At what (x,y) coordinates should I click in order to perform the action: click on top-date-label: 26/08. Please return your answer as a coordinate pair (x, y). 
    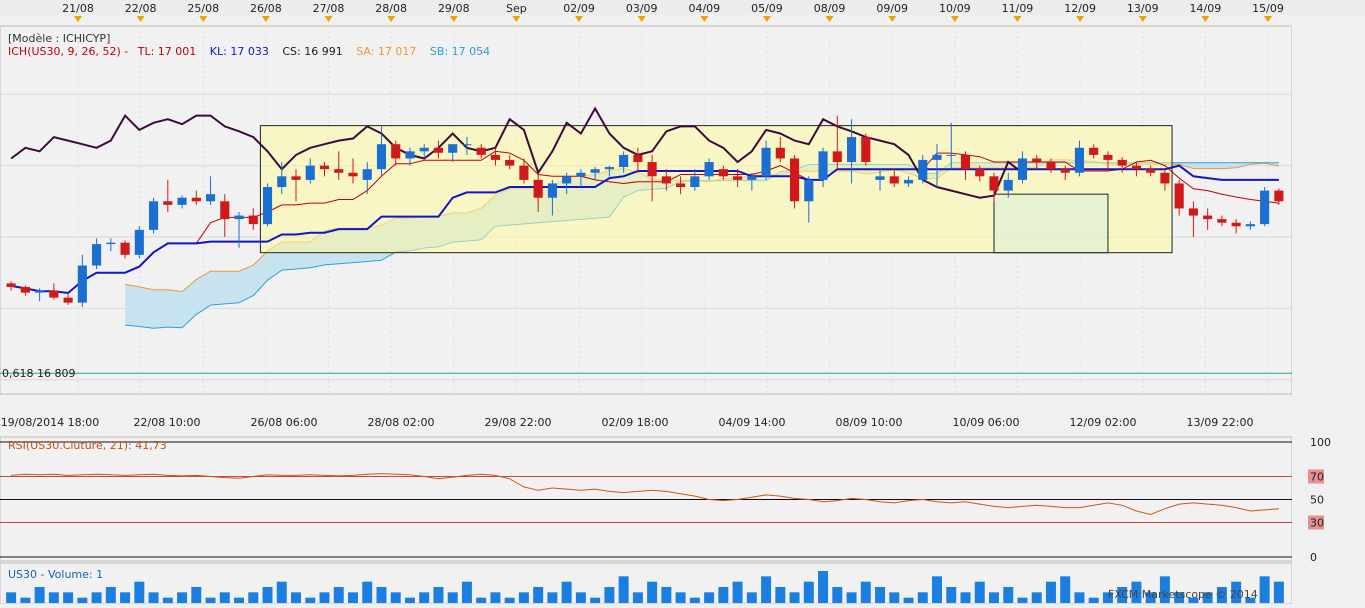
    Looking at the image, I should click on (266, 8).